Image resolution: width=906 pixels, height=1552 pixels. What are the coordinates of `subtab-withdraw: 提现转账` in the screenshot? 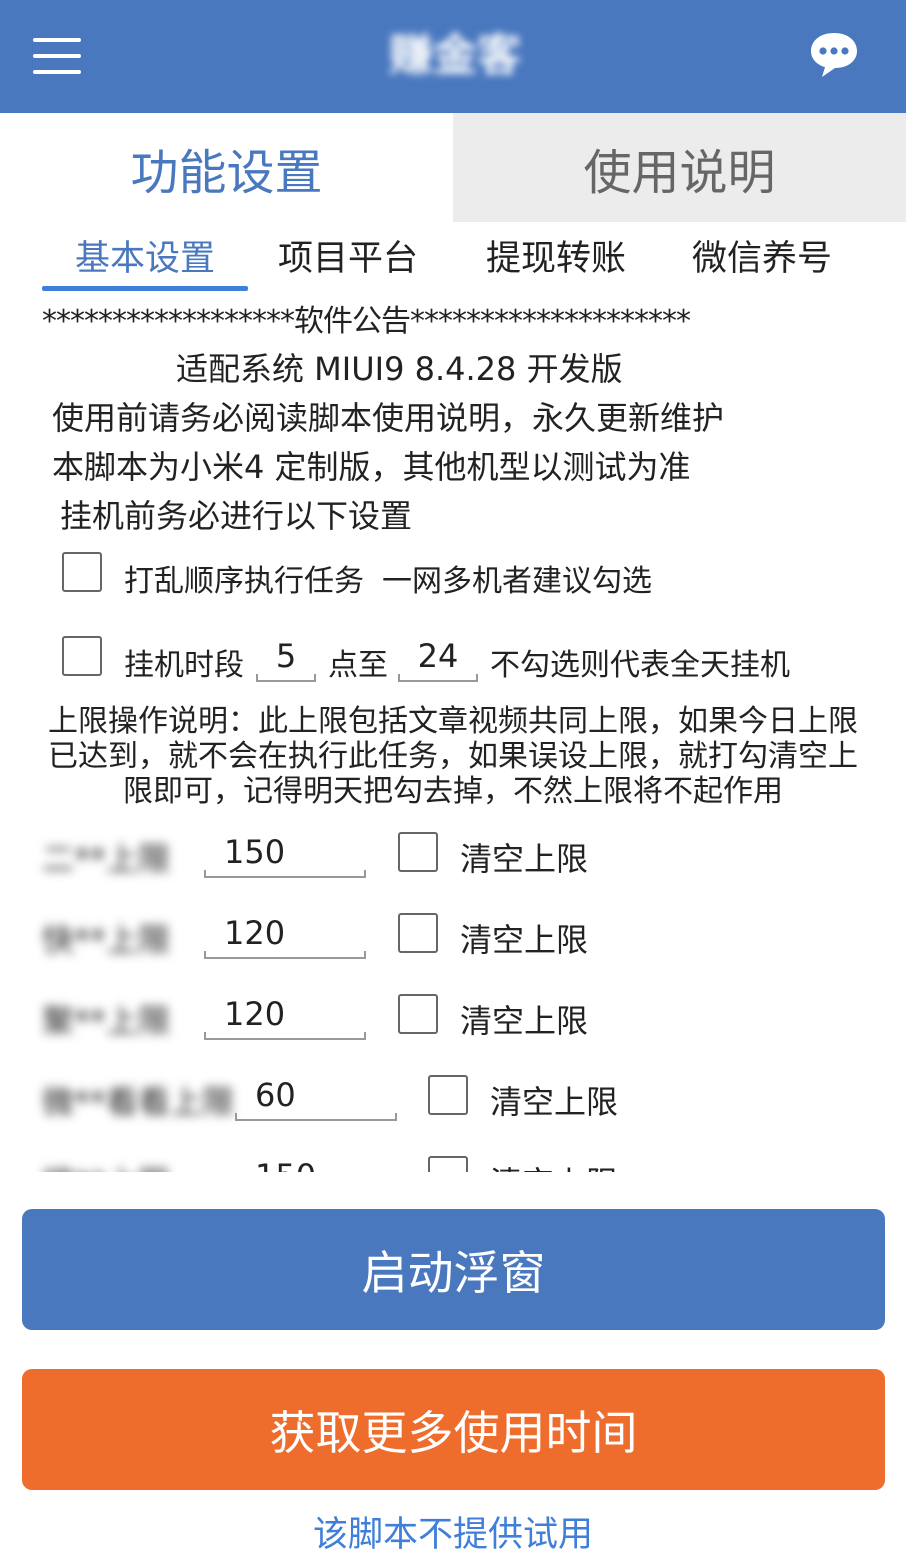 It's located at (556, 259).